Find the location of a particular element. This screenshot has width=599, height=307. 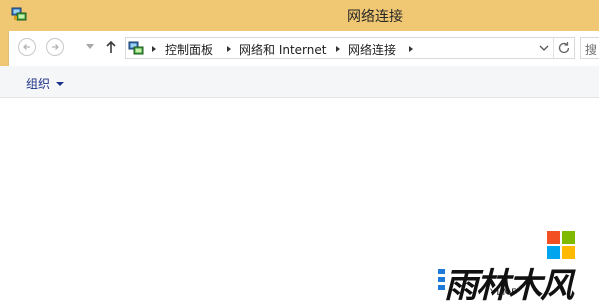

search-input: 搜 is located at coordinates (589, 48).